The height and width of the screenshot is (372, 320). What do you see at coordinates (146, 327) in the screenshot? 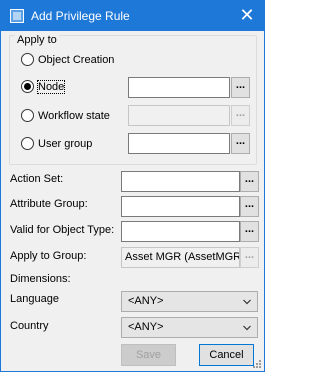
I see `country-dropdown-value: <ANY>` at bounding box center [146, 327].